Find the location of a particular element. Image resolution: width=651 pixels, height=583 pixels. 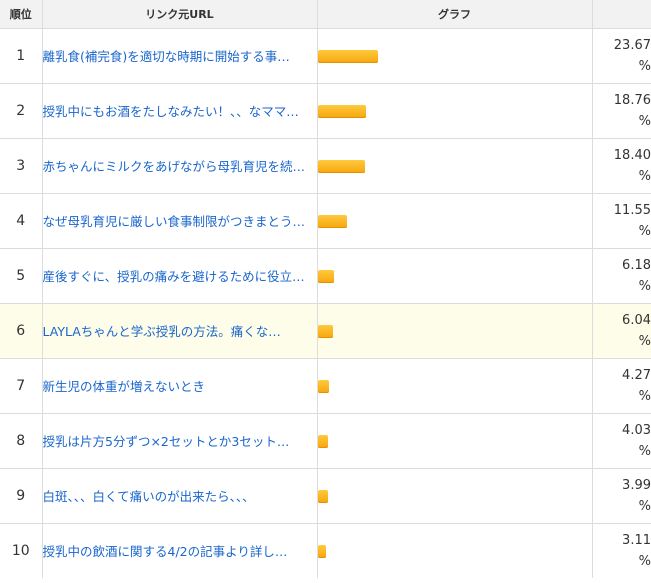

table-row: 3 赤ちゃんにミルクをあげながら母乳育児を続… 18.40% is located at coordinates (325, 166).